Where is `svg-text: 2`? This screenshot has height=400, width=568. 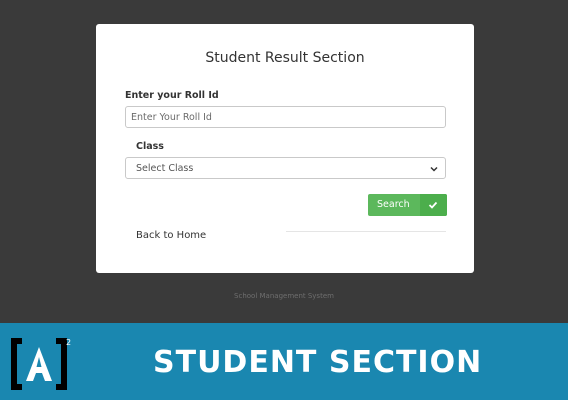
svg-text: 2 is located at coordinates (68, 342).